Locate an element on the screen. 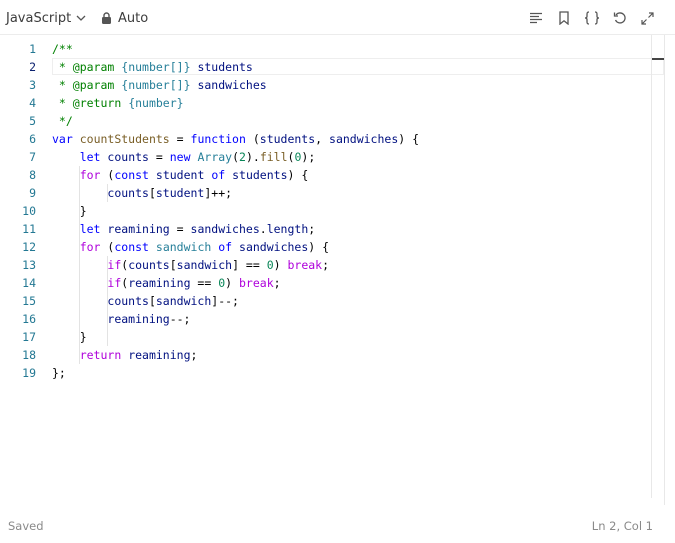  code-text: * @param {number[]} sandwiches is located at coordinates (159, 85).